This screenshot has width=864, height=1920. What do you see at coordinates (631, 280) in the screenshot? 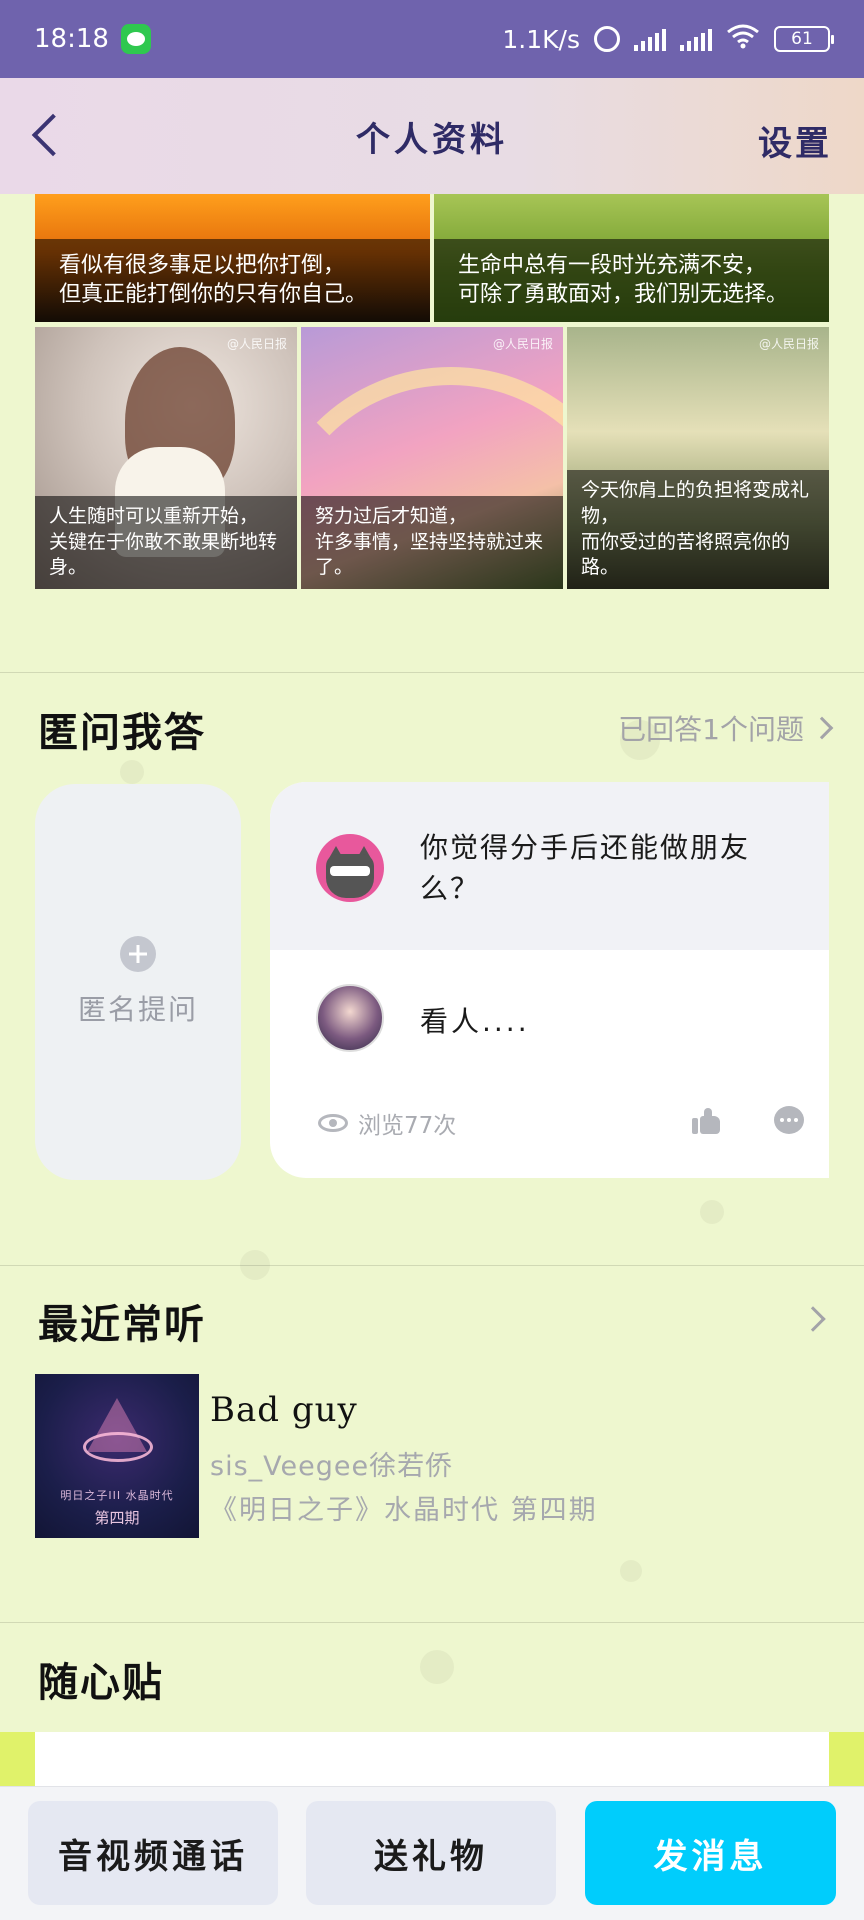
I see `photo-caption: 生命中总有一段时光充满不安， 可除了勇敢面对，我们别无选择。` at bounding box center [631, 280].